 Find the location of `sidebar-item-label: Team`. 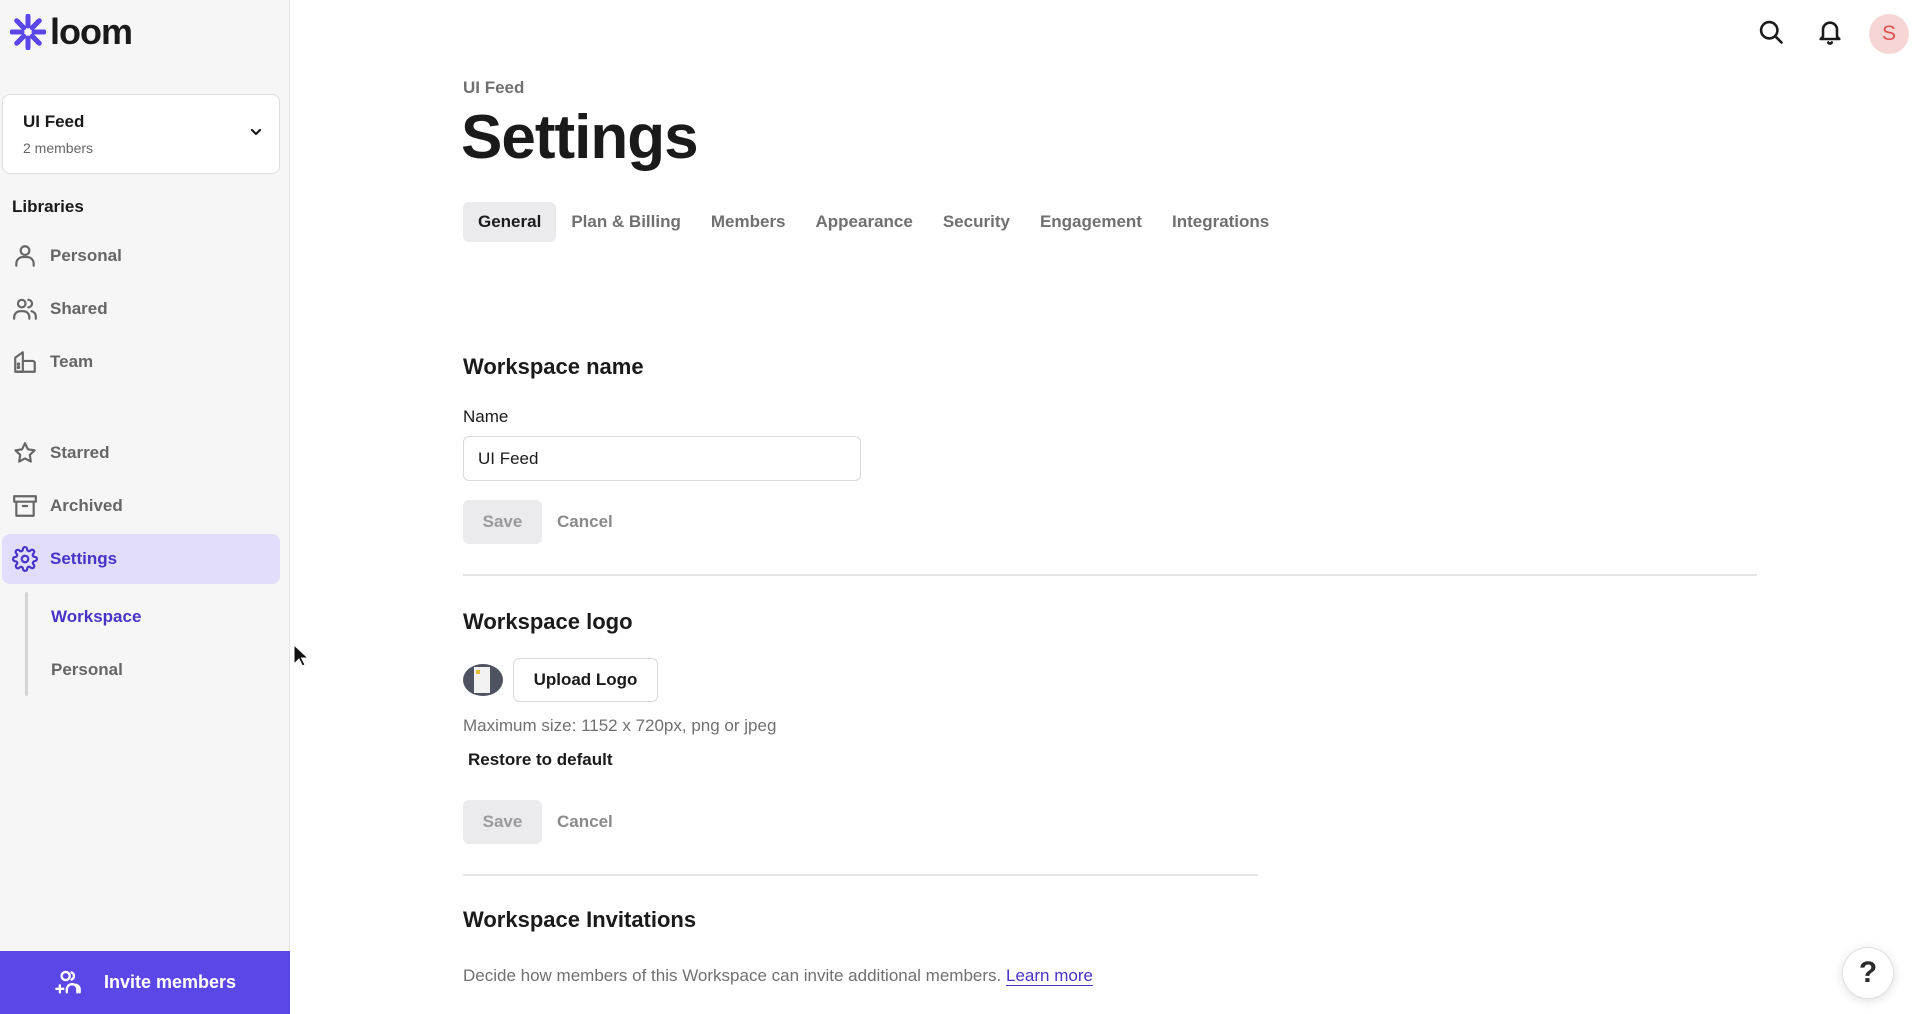

sidebar-item-label: Team is located at coordinates (72, 361).